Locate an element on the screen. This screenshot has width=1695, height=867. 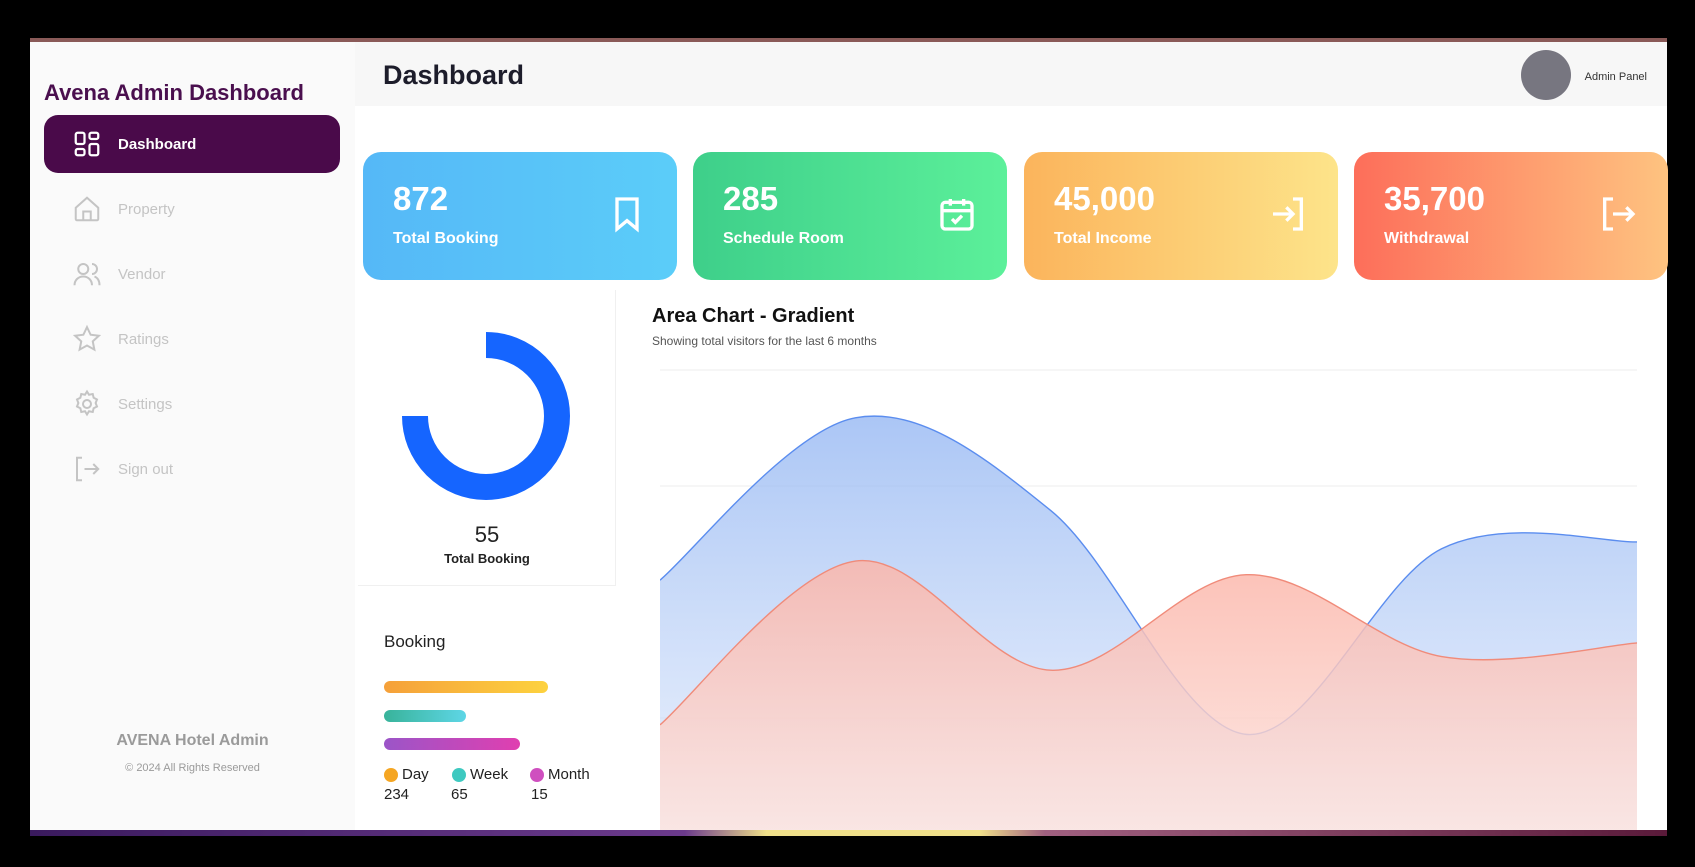
donut-arc is located at coordinates (486, 416).